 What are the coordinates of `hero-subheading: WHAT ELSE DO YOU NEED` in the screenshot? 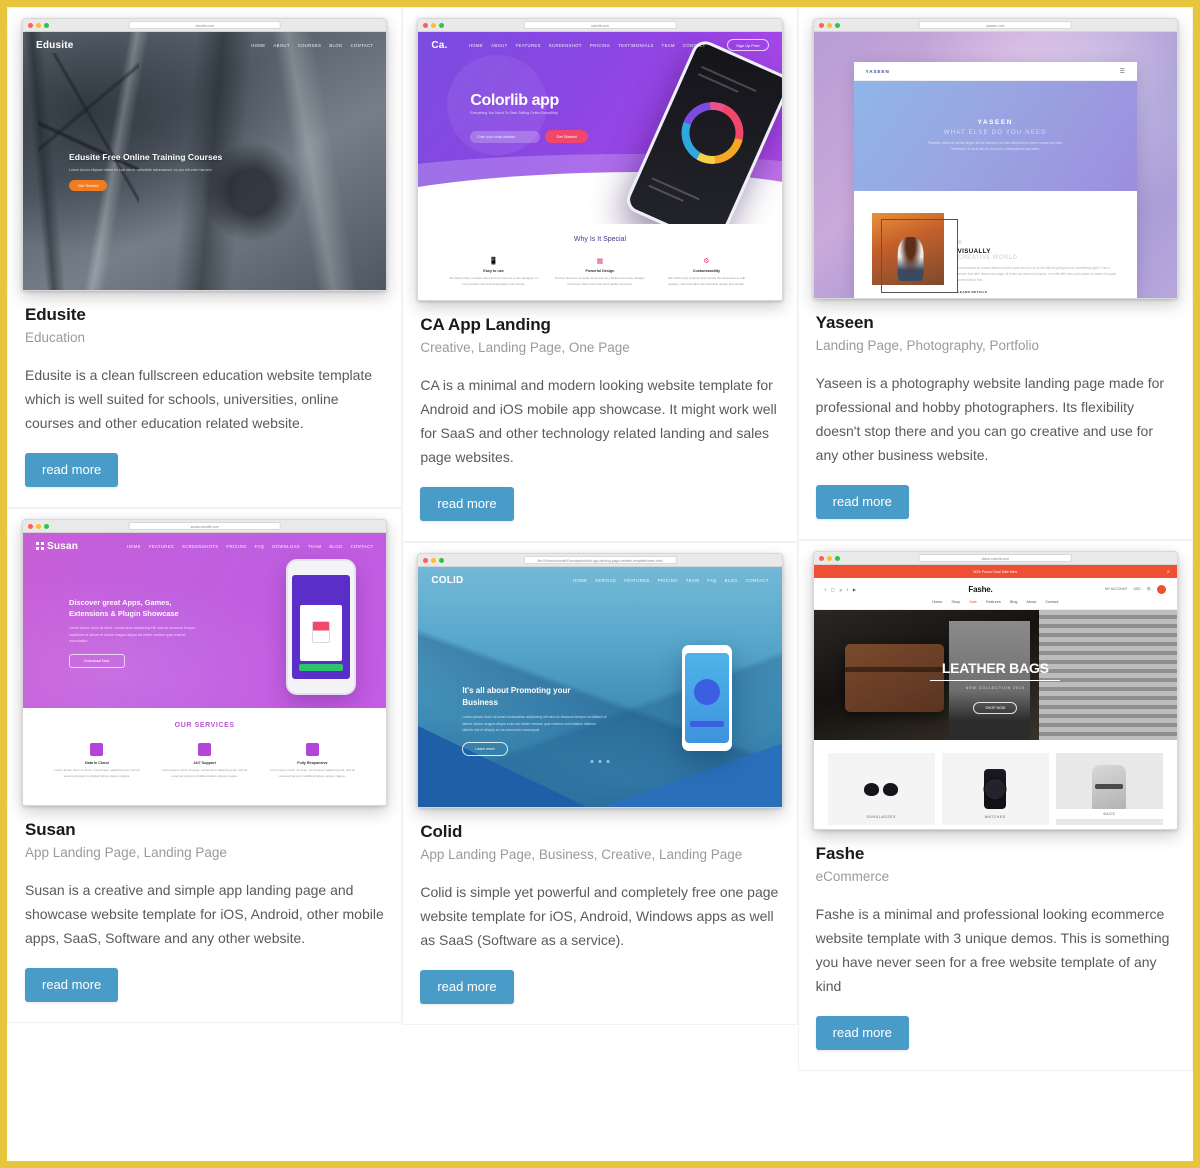 It's located at (995, 133).